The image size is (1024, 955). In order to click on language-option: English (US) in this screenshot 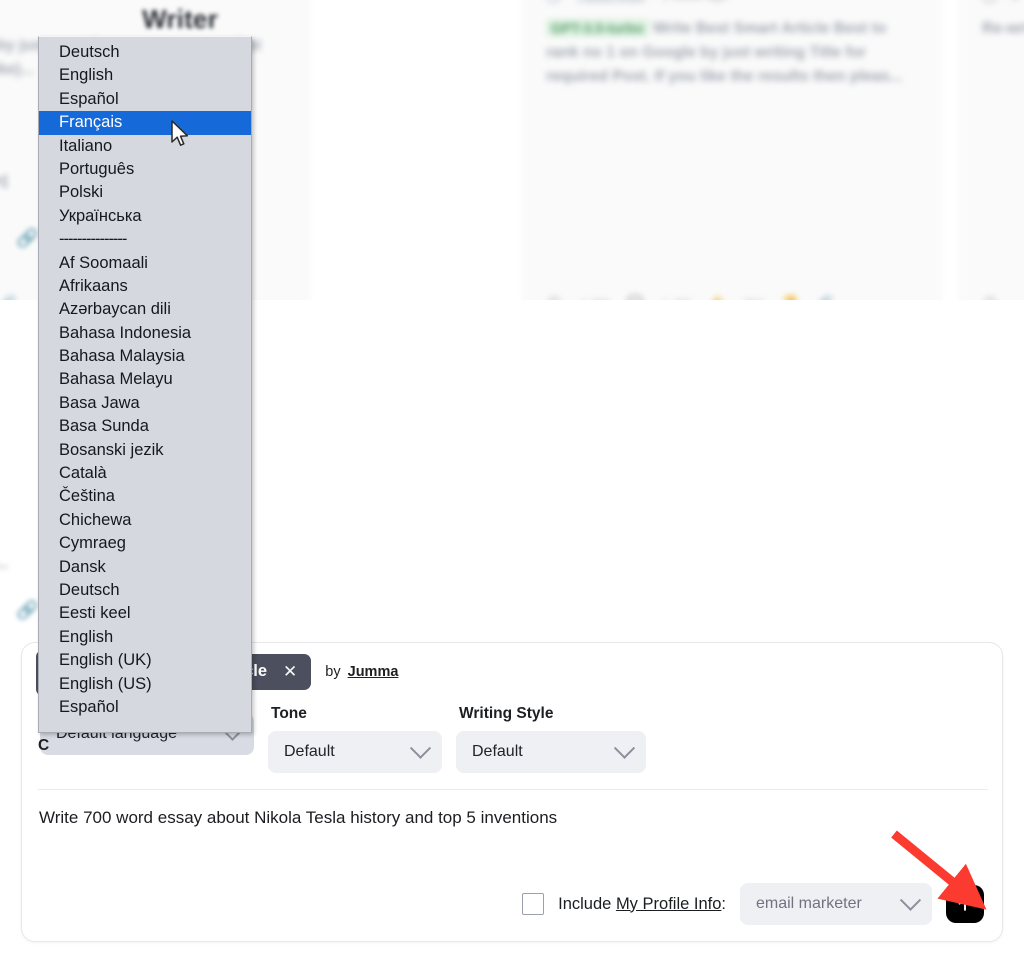, I will do `click(145, 684)`.